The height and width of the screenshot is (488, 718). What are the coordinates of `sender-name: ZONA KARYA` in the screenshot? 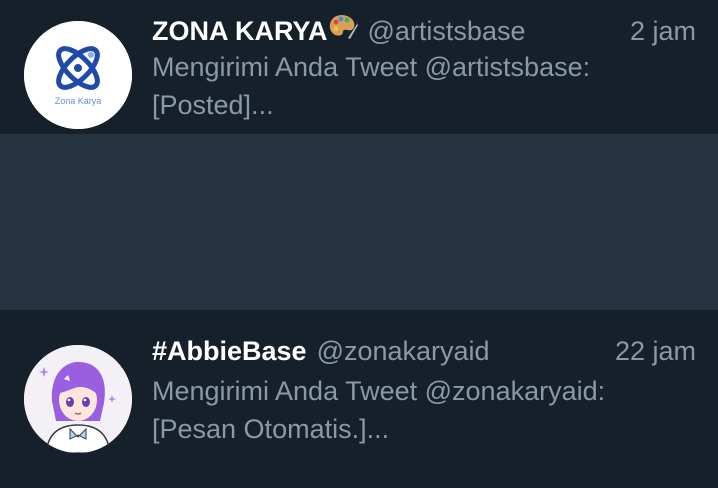 It's located at (240, 31).